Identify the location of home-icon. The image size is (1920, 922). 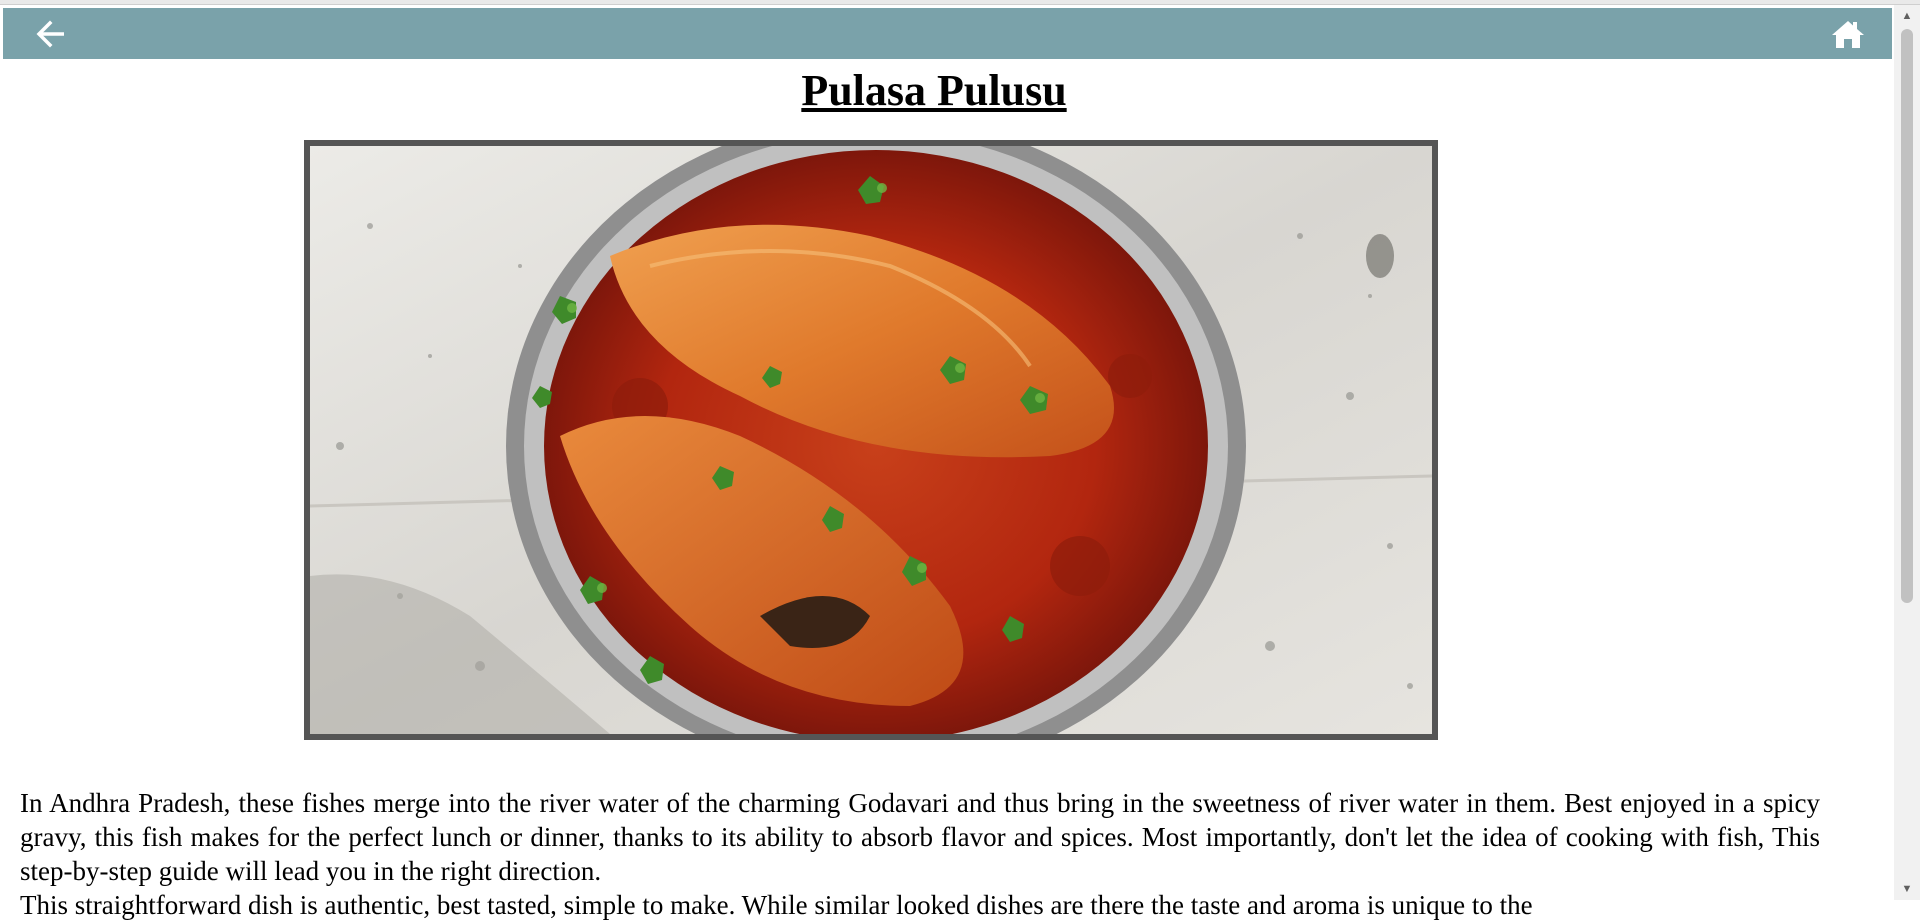
(1848, 34).